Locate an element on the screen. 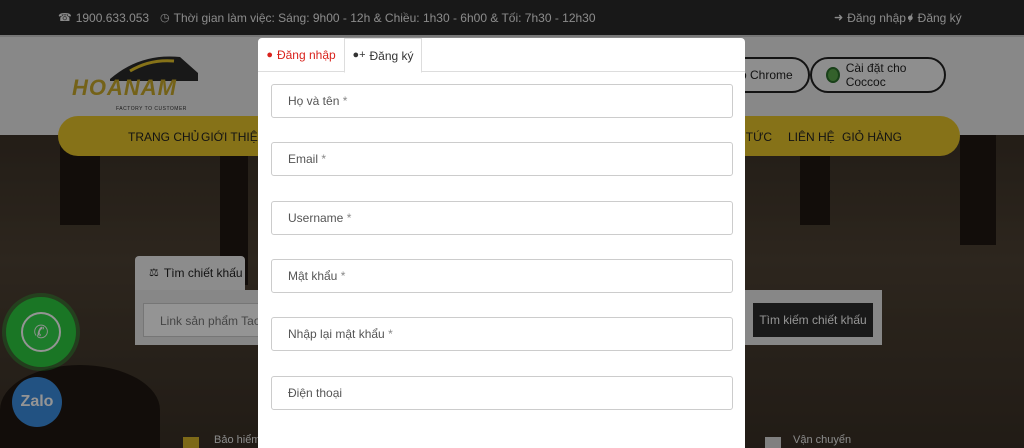 The width and height of the screenshot is (1024, 448). tab-register-label: Đăng ký is located at coordinates (391, 55).